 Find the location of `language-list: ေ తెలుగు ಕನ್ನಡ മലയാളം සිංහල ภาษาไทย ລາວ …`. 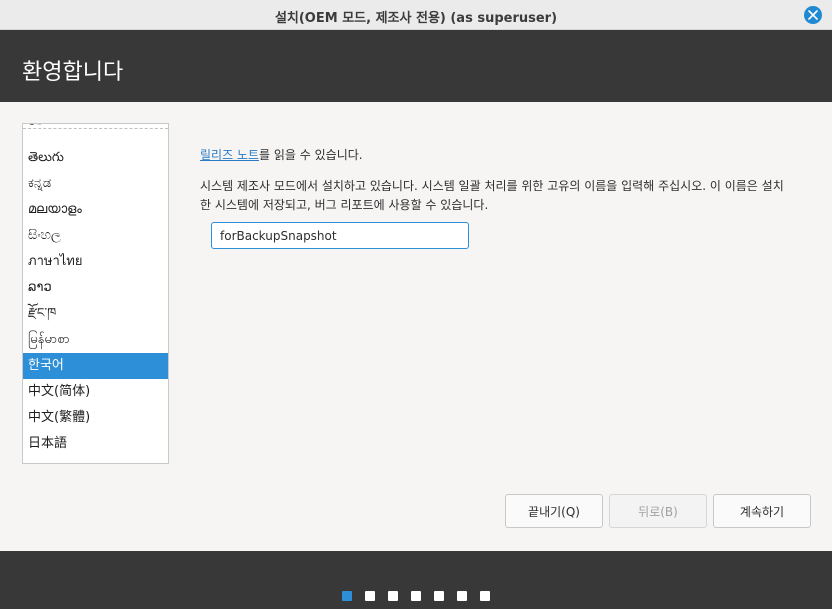

language-list: ေ తెలుగు ಕನ್ನಡ മലയാളം සිංහල ภาษาไทย ລາວ … is located at coordinates (95, 293).